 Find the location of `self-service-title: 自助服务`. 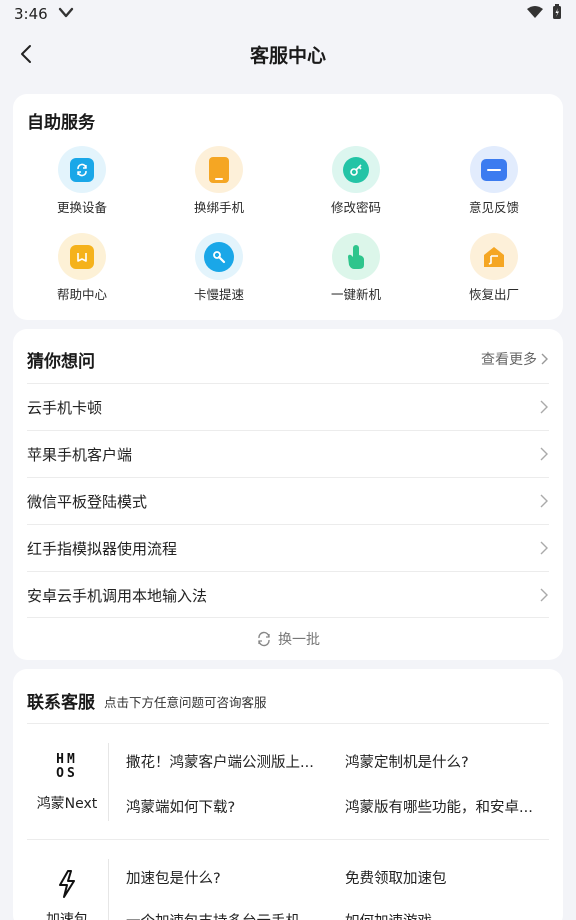

self-service-title: 自助服务 is located at coordinates (61, 123).